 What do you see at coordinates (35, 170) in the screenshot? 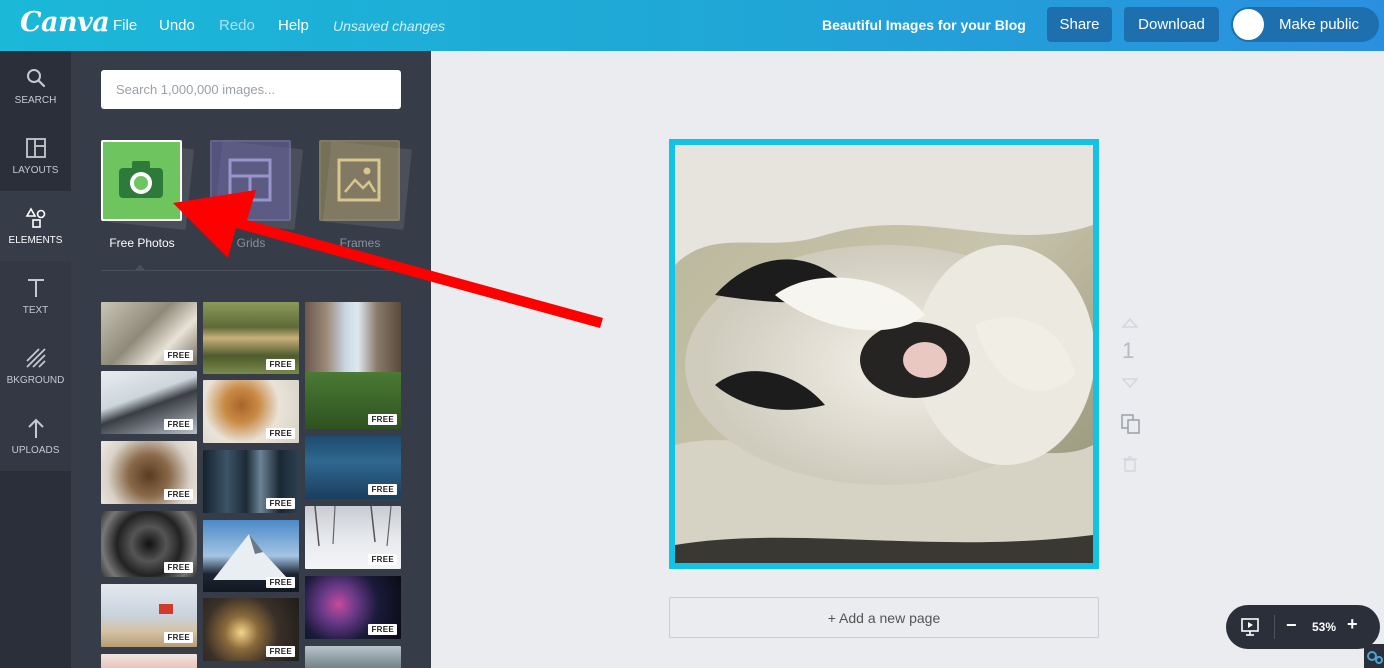
I see `sidebar-item-label: LAYOUTS` at bounding box center [35, 170].